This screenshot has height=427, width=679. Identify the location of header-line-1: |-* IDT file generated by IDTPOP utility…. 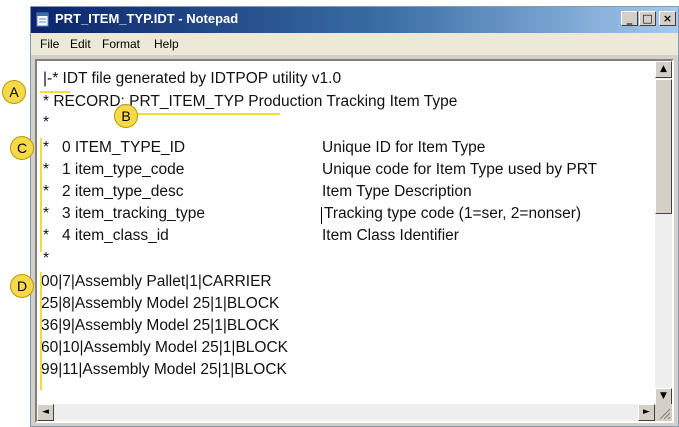
(192, 78).